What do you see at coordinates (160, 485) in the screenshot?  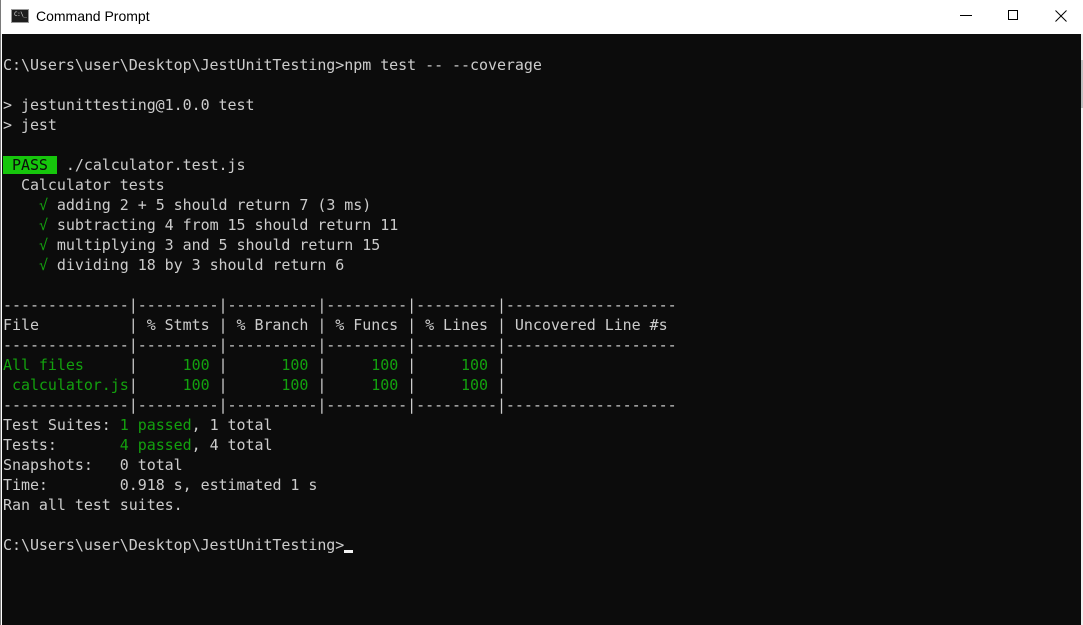 I see `summary-time: Time: 0.918 s, estimated 1 s` at bounding box center [160, 485].